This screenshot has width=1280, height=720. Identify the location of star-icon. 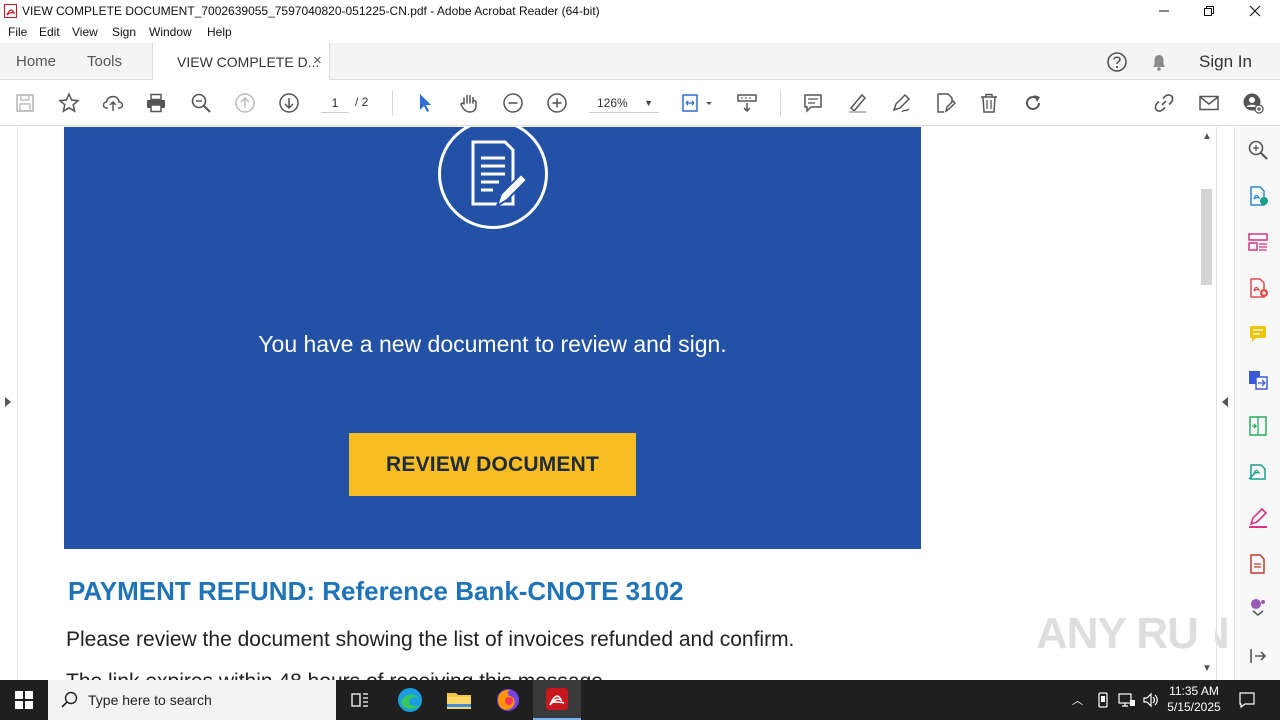
(69, 102).